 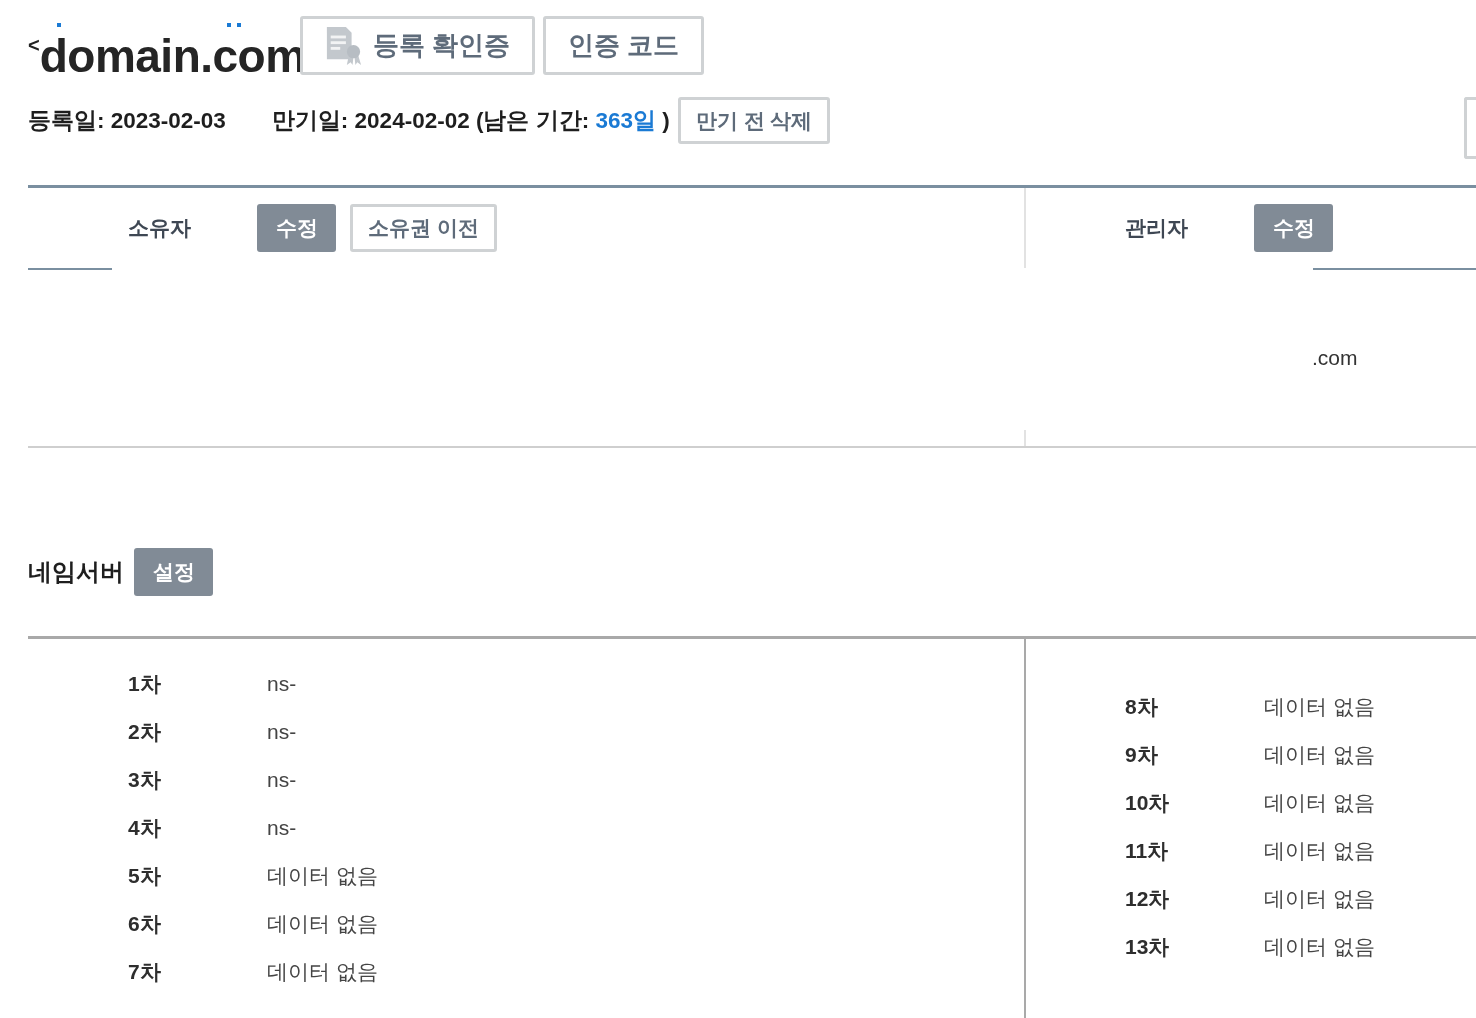 I want to click on nameserver-label: 8차, so click(x=1142, y=707).